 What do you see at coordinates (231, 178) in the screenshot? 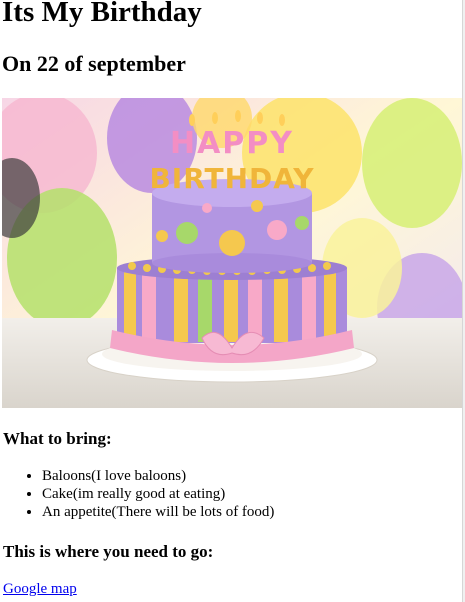
I see `svg-text: BIRTHDAY` at bounding box center [231, 178].